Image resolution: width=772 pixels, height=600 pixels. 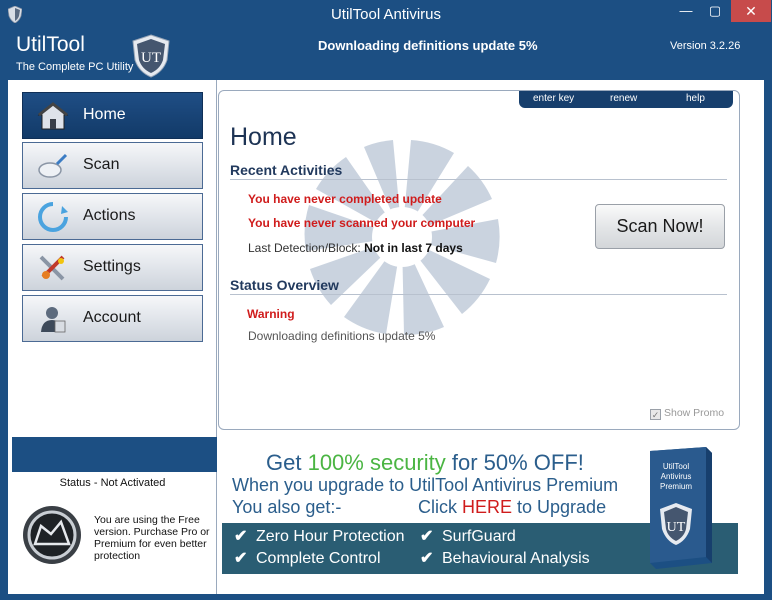 I want to click on sidebar-item-scan: Scan, so click(x=112, y=165).